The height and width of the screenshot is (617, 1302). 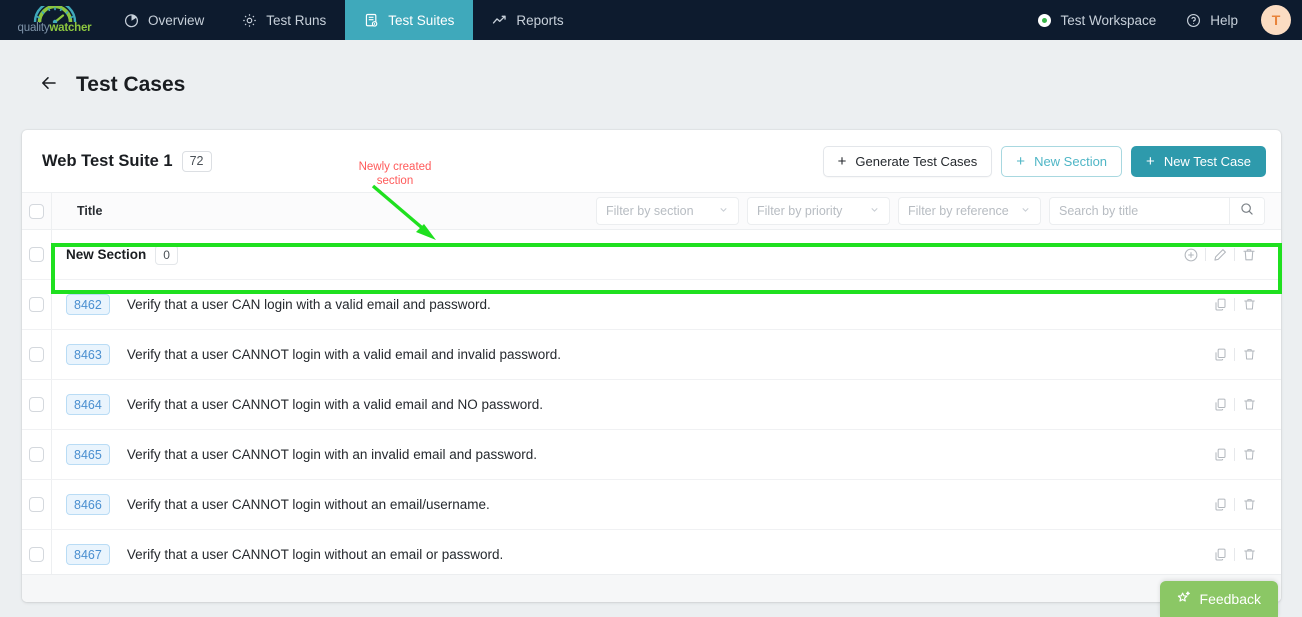 I want to click on help-button: Help, so click(x=1212, y=20).